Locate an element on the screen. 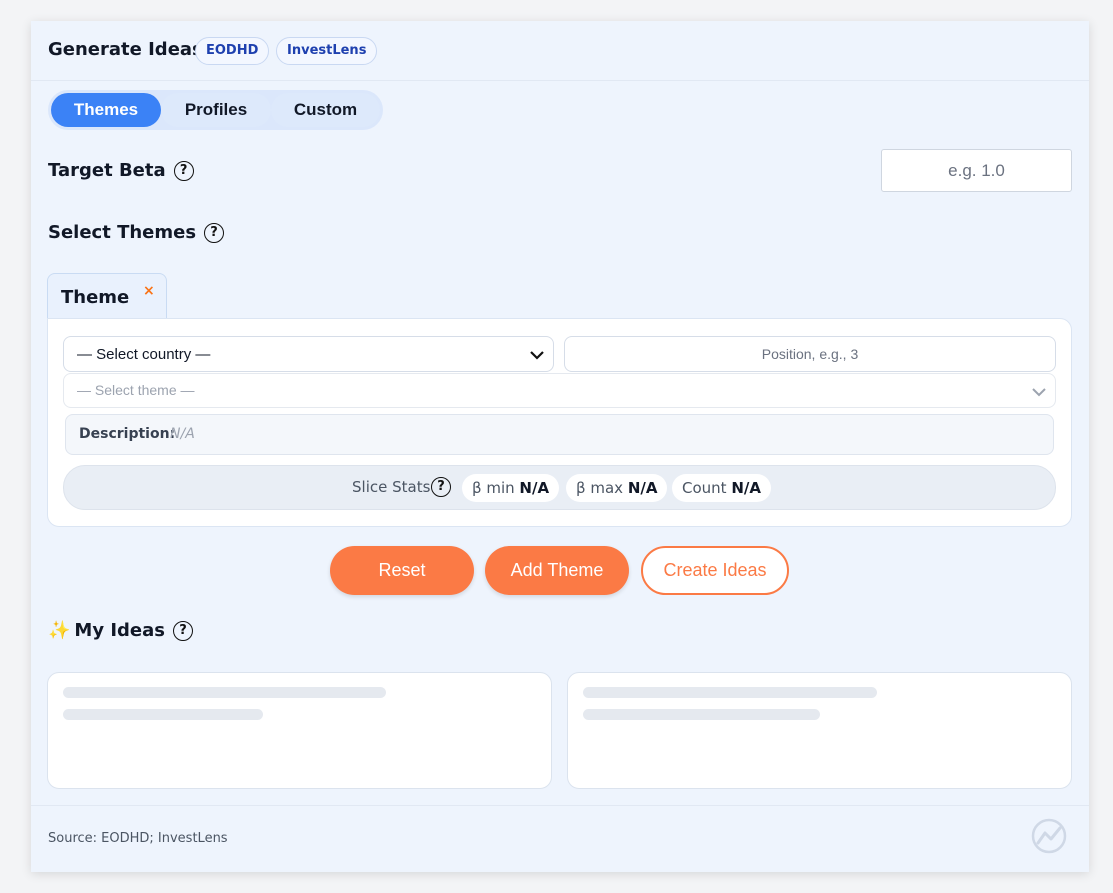 The height and width of the screenshot is (893, 1113). select-themes-label-row: Select Themes ? is located at coordinates (136, 232).